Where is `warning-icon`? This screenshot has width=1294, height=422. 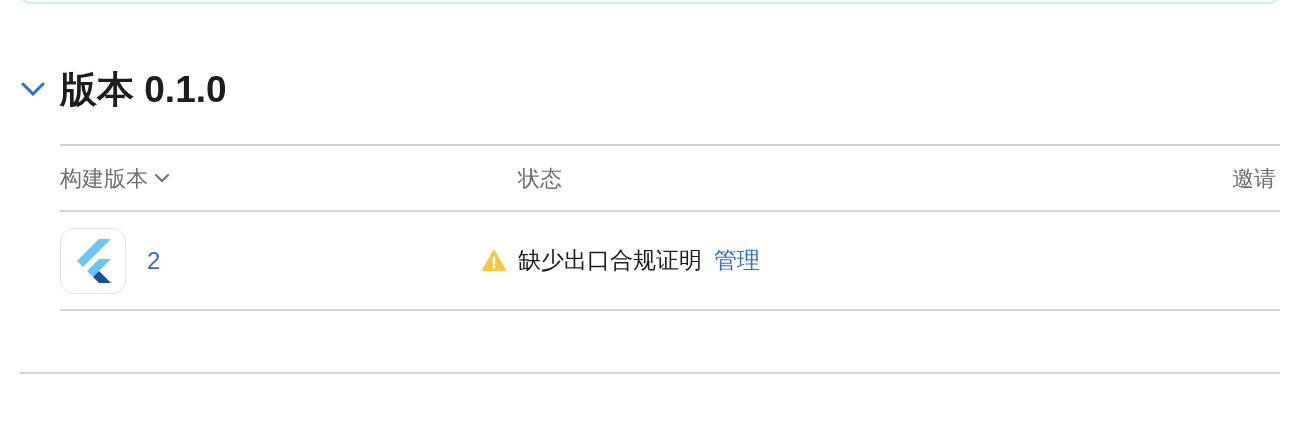
warning-icon is located at coordinates (494, 260).